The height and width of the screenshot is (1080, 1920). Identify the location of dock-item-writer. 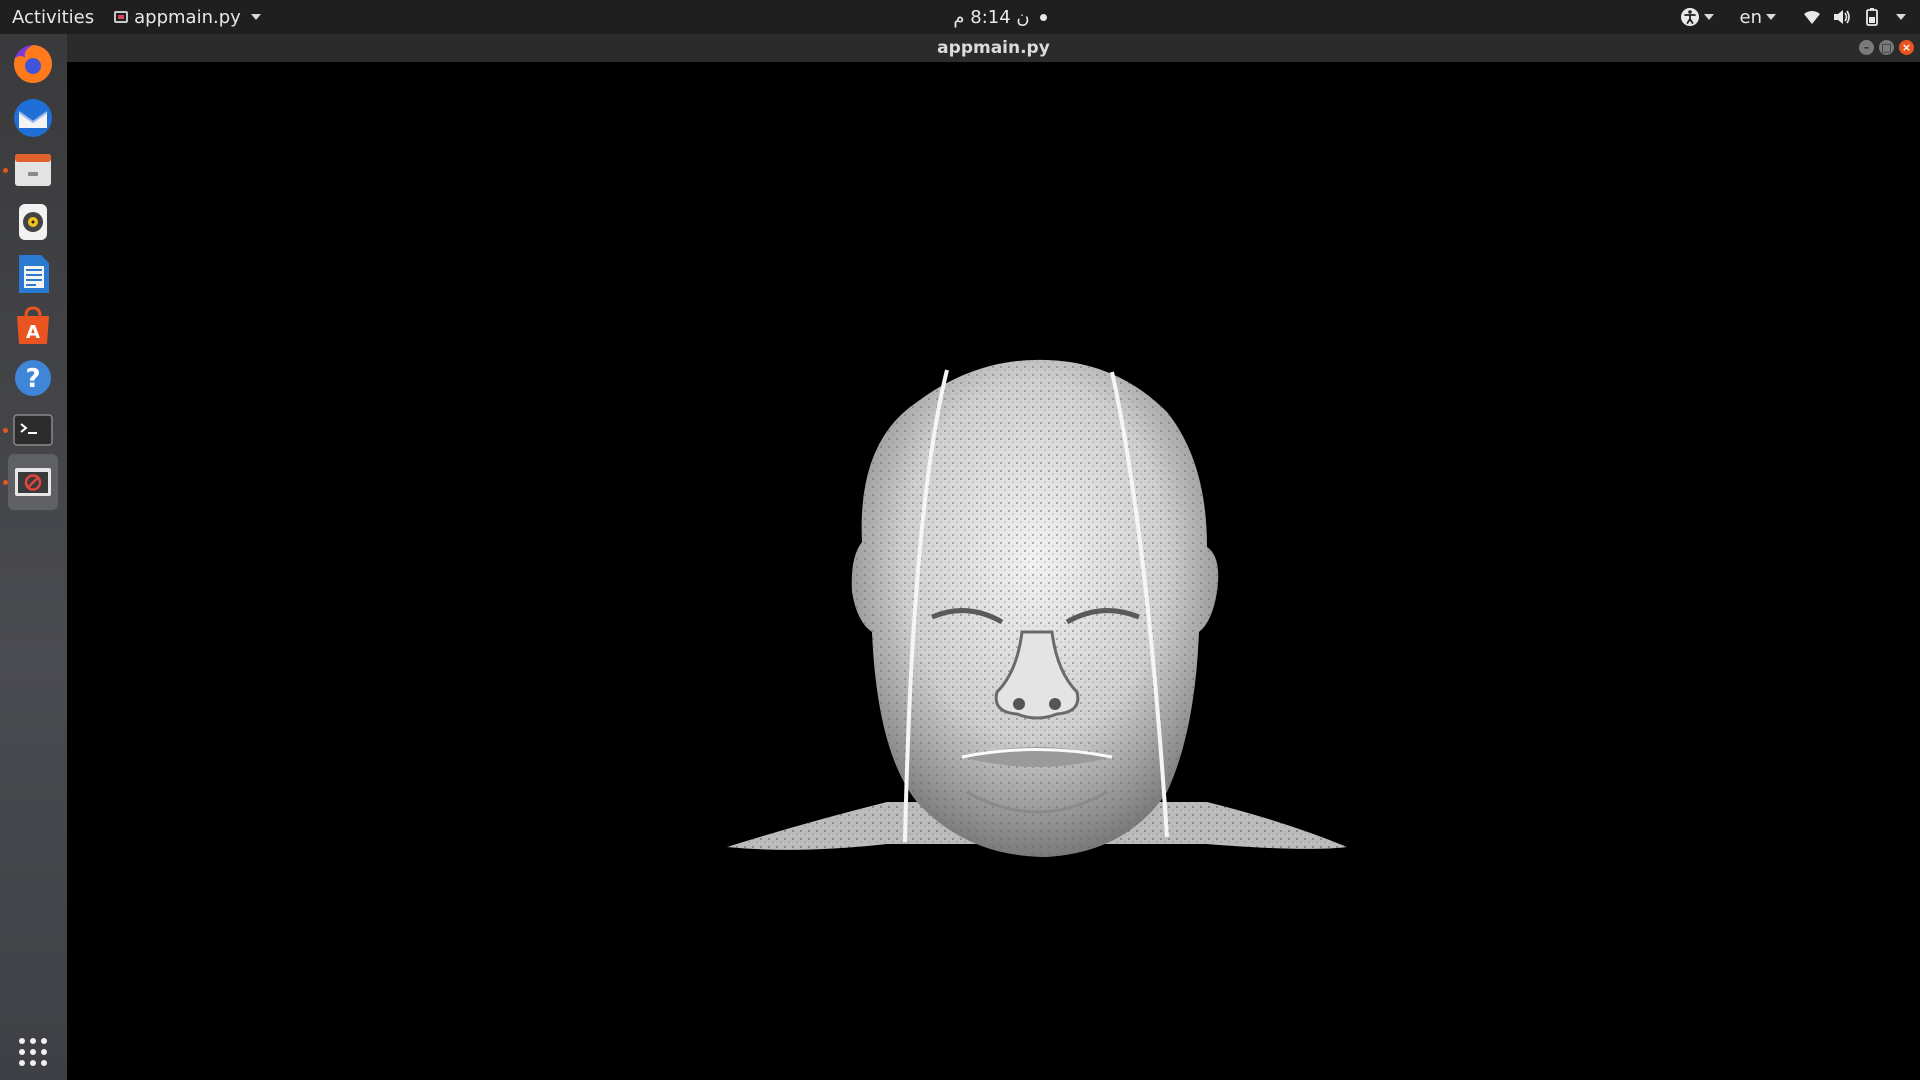
(33, 274).